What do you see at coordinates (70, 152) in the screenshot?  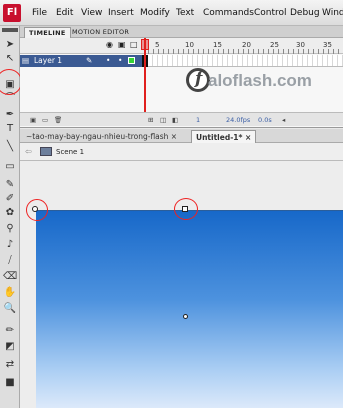 I see `scene-label: Scene 1` at bounding box center [70, 152].